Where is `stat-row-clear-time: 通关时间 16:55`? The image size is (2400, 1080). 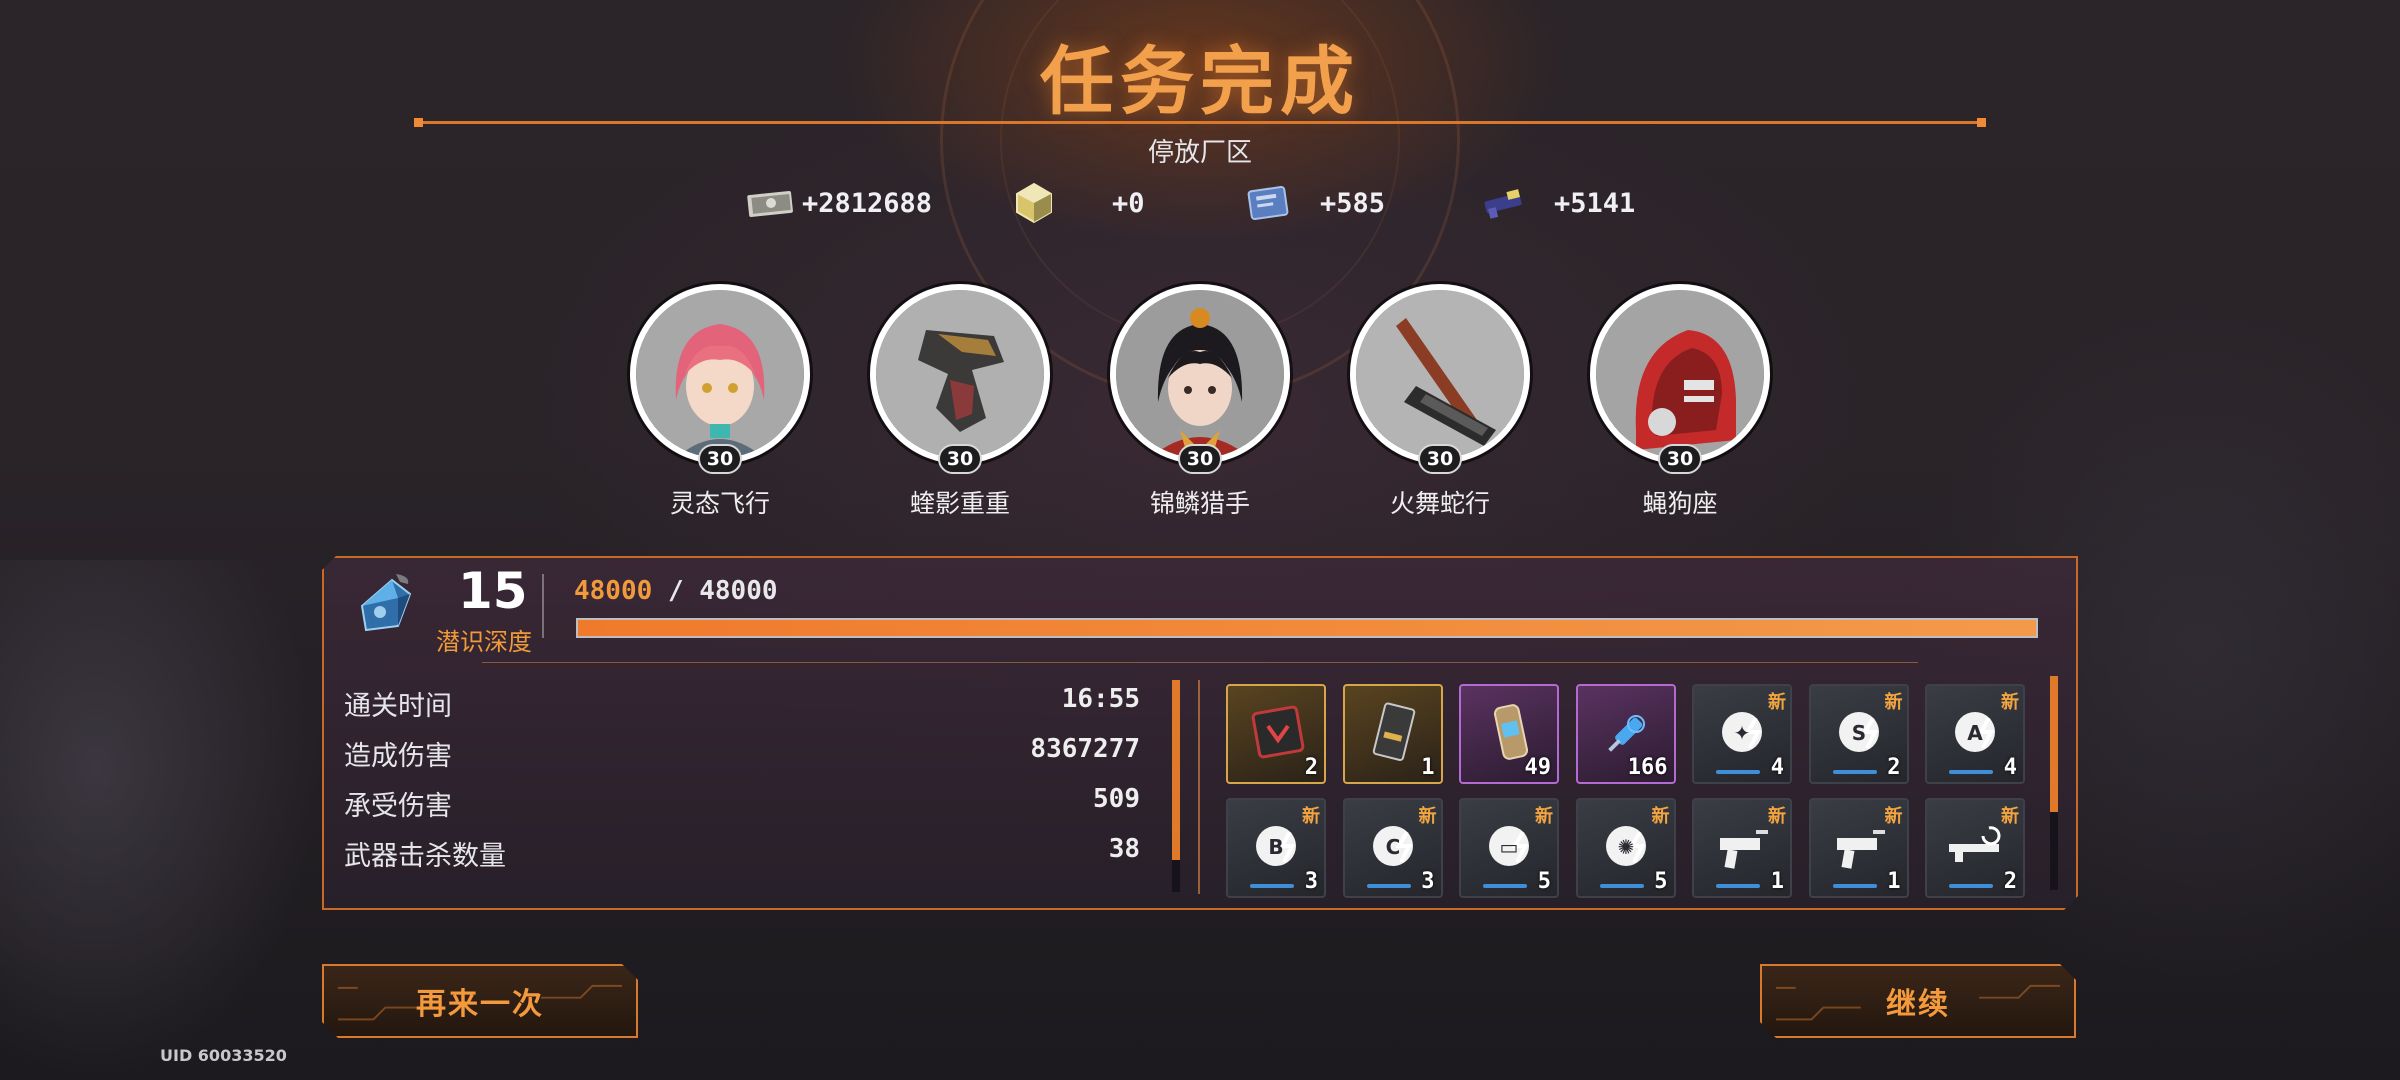 stat-row-clear-time: 通关时间 16:55 is located at coordinates (742, 704).